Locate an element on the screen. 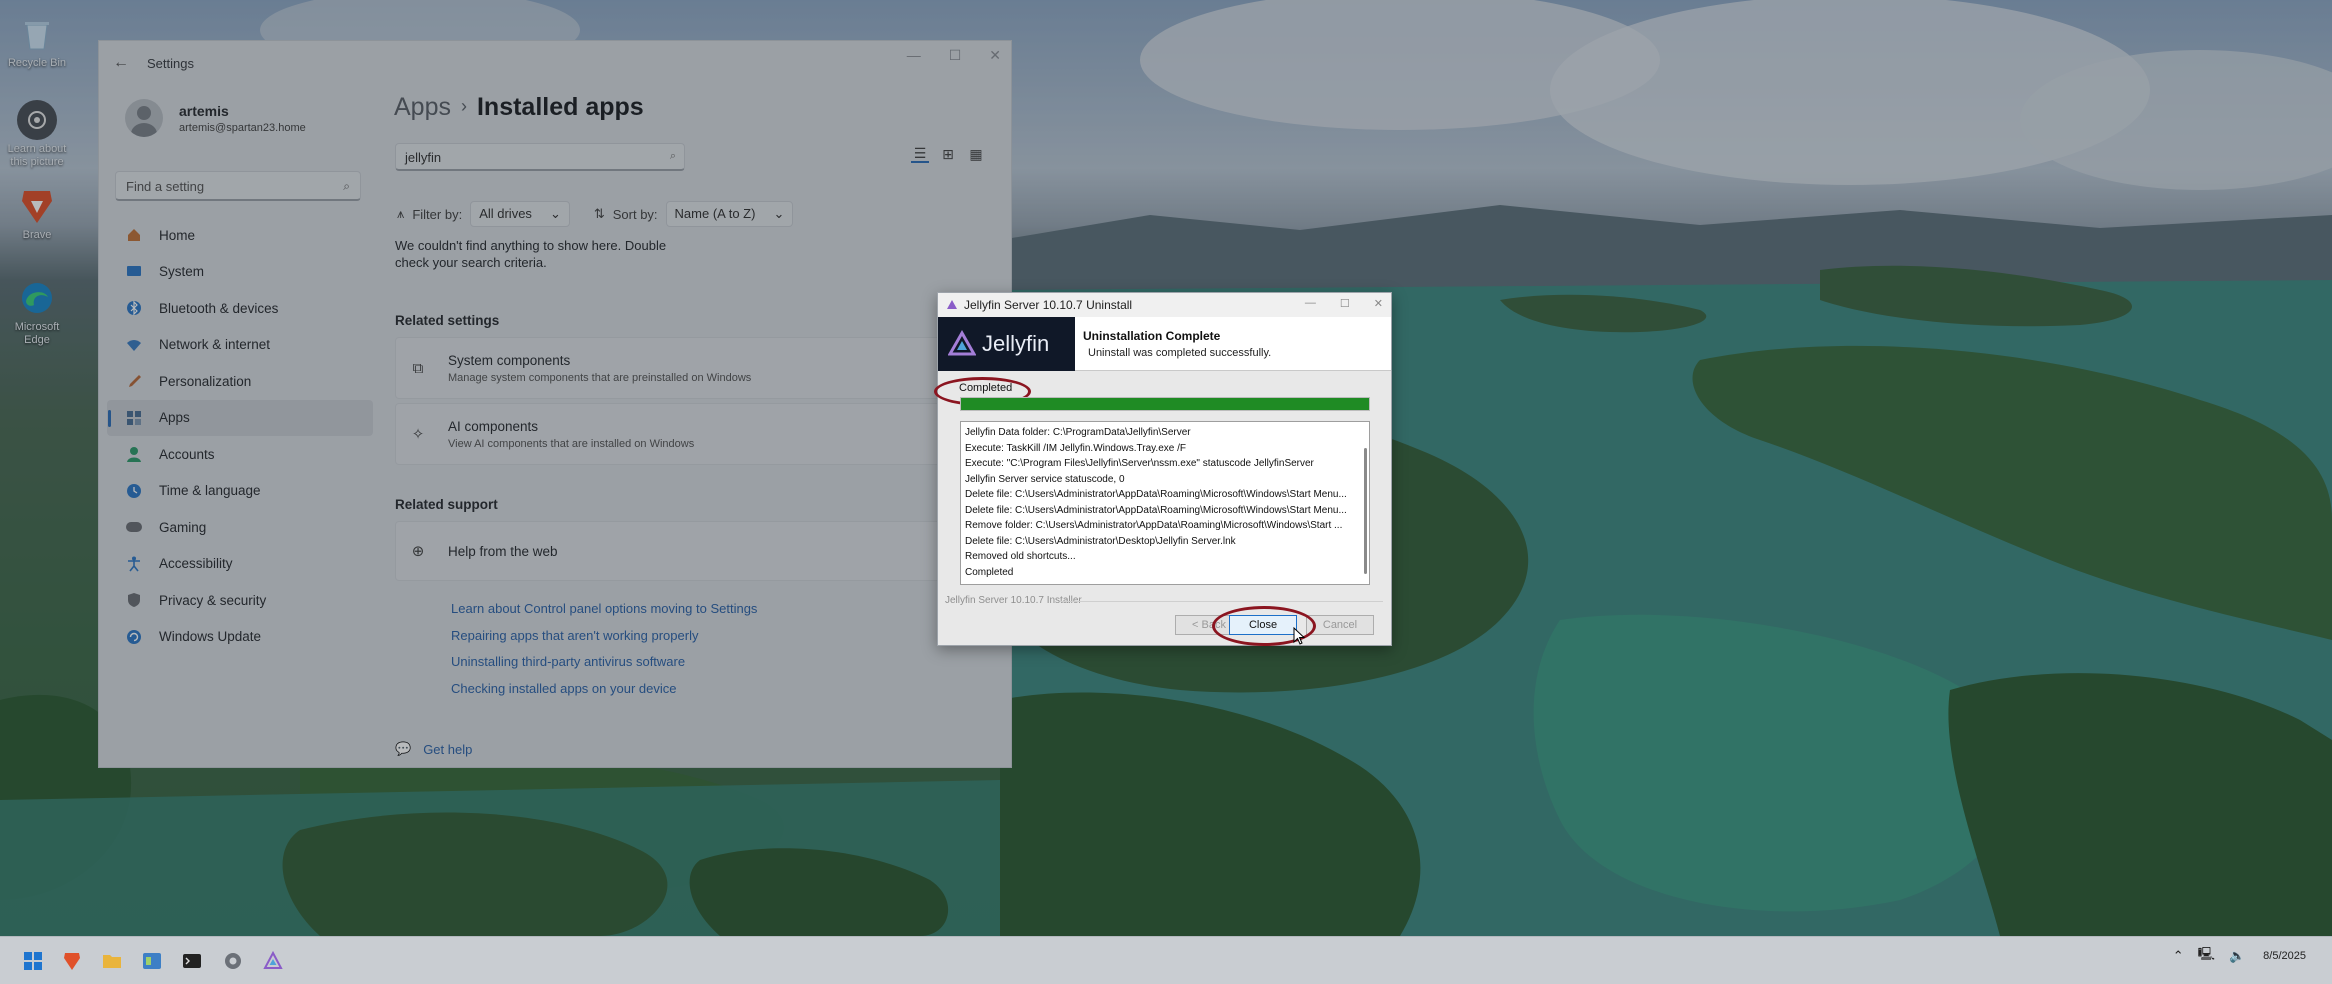 The width and height of the screenshot is (2332, 984). volume-icon: 🔈 is located at coordinates (2237, 956).